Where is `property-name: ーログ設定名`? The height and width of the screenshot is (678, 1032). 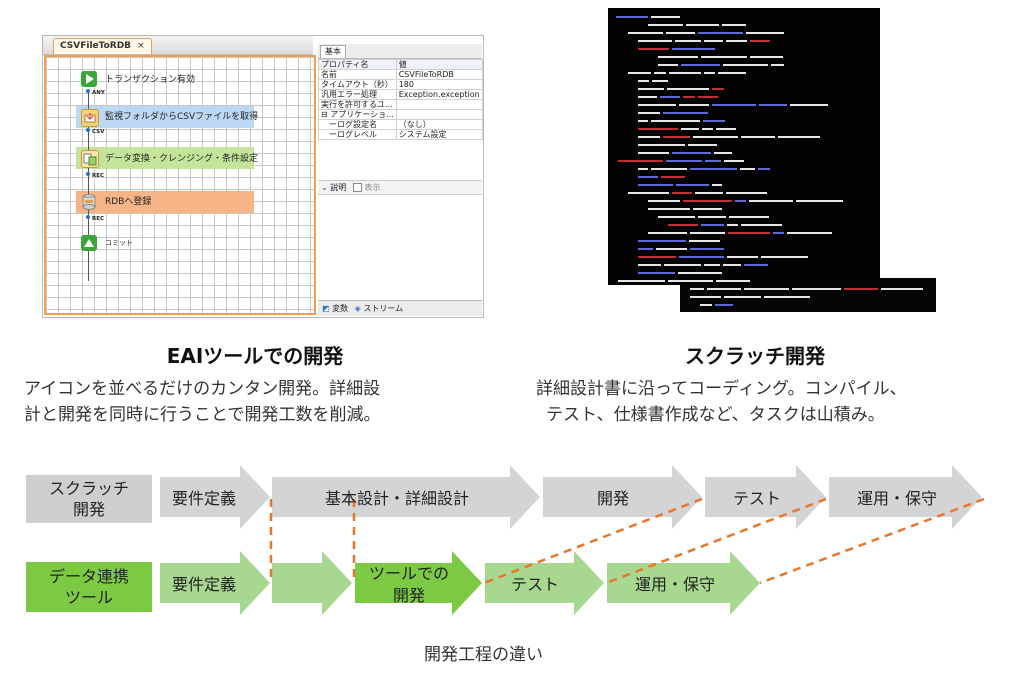 property-name: ーログ設定名 is located at coordinates (357, 124).